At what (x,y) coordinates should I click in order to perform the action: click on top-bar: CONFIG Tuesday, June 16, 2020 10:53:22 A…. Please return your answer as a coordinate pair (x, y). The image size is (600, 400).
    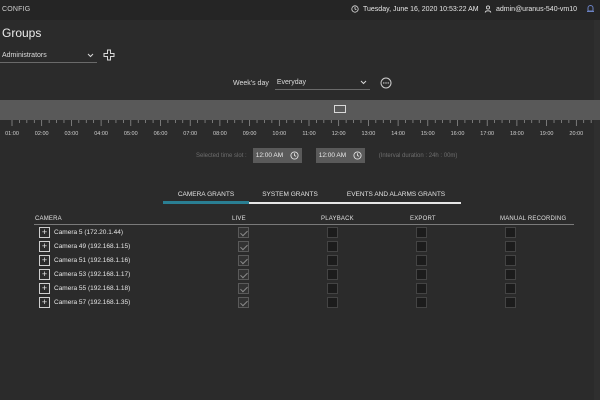
    Looking at the image, I should click on (300, 10).